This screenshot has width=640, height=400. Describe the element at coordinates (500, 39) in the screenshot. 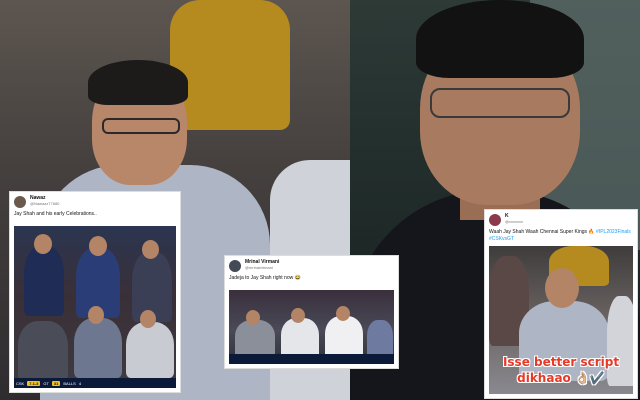

I see `portrait-hair` at that location.